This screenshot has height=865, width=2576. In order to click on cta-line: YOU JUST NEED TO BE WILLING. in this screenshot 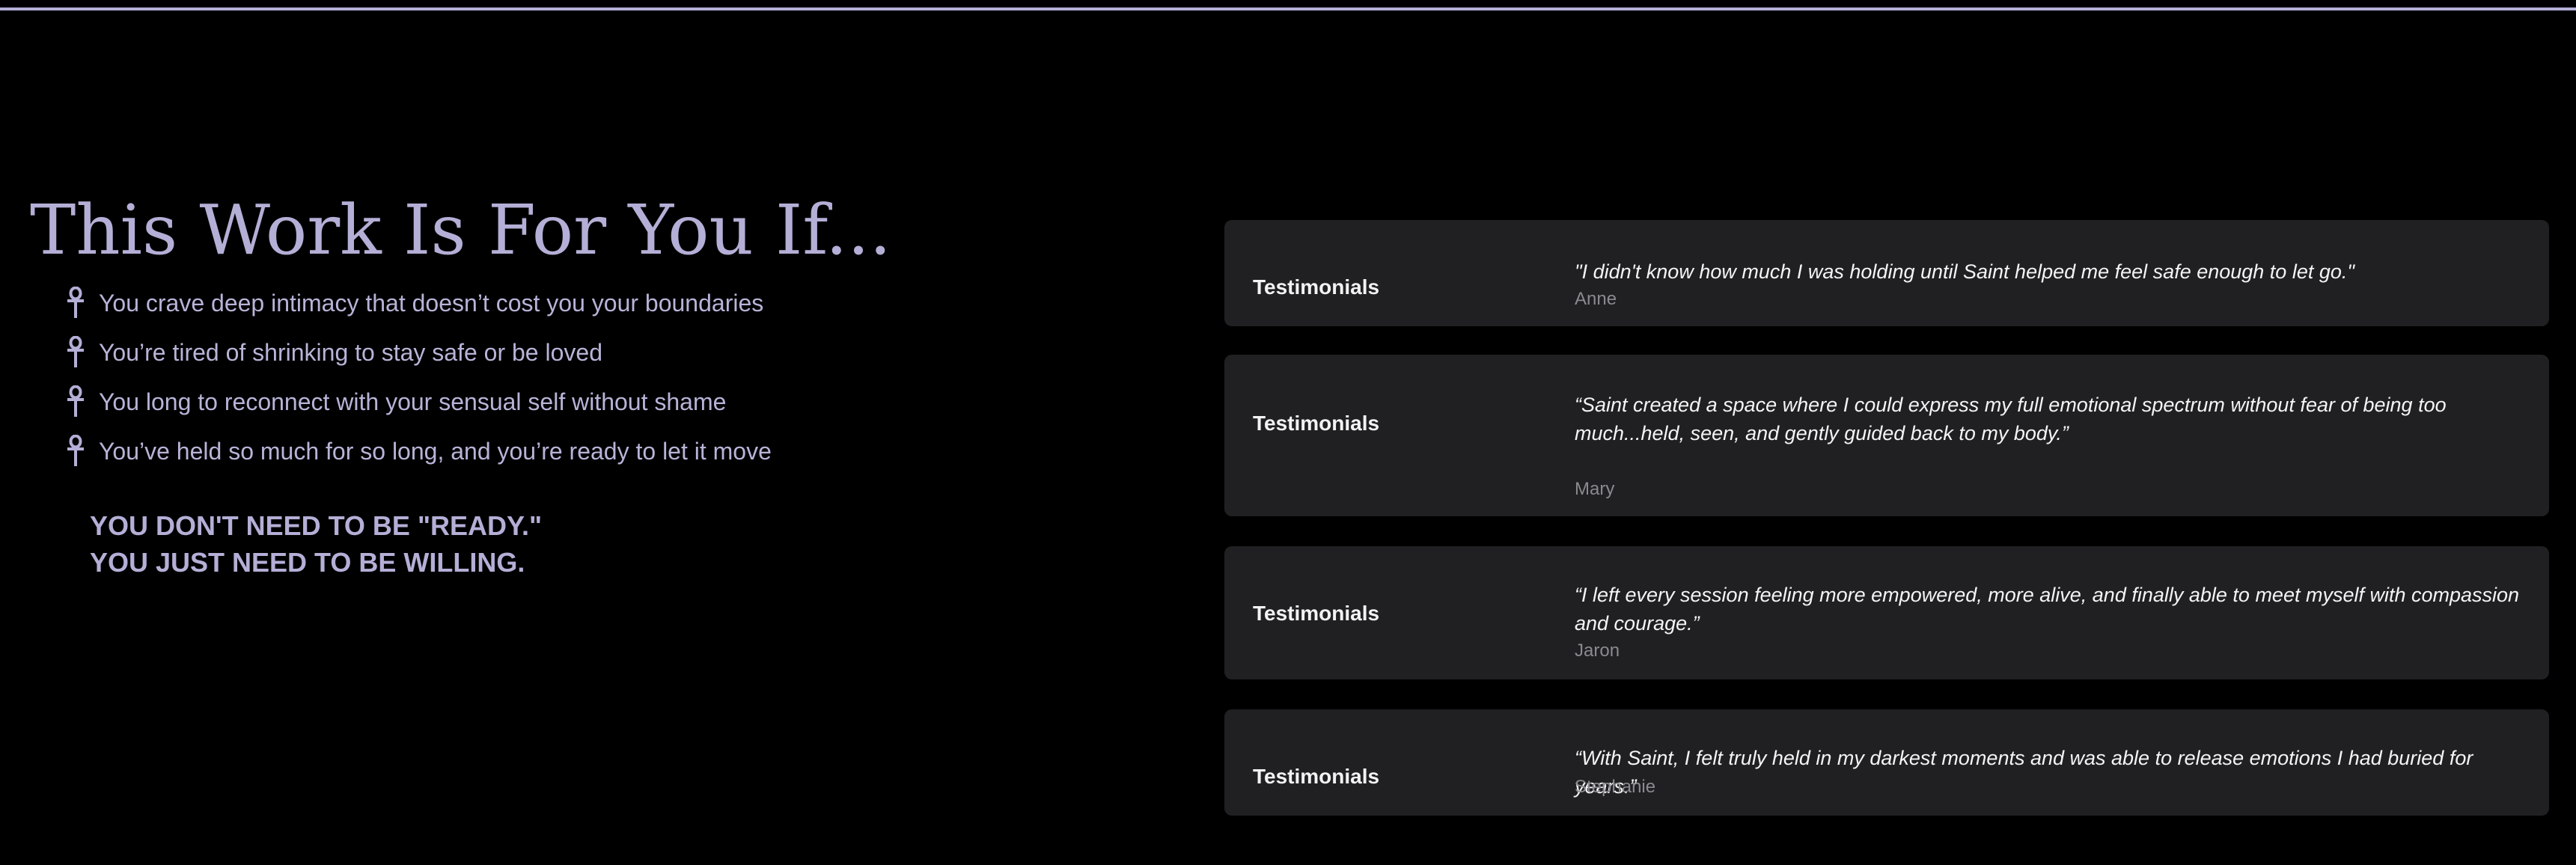, I will do `click(307, 562)`.